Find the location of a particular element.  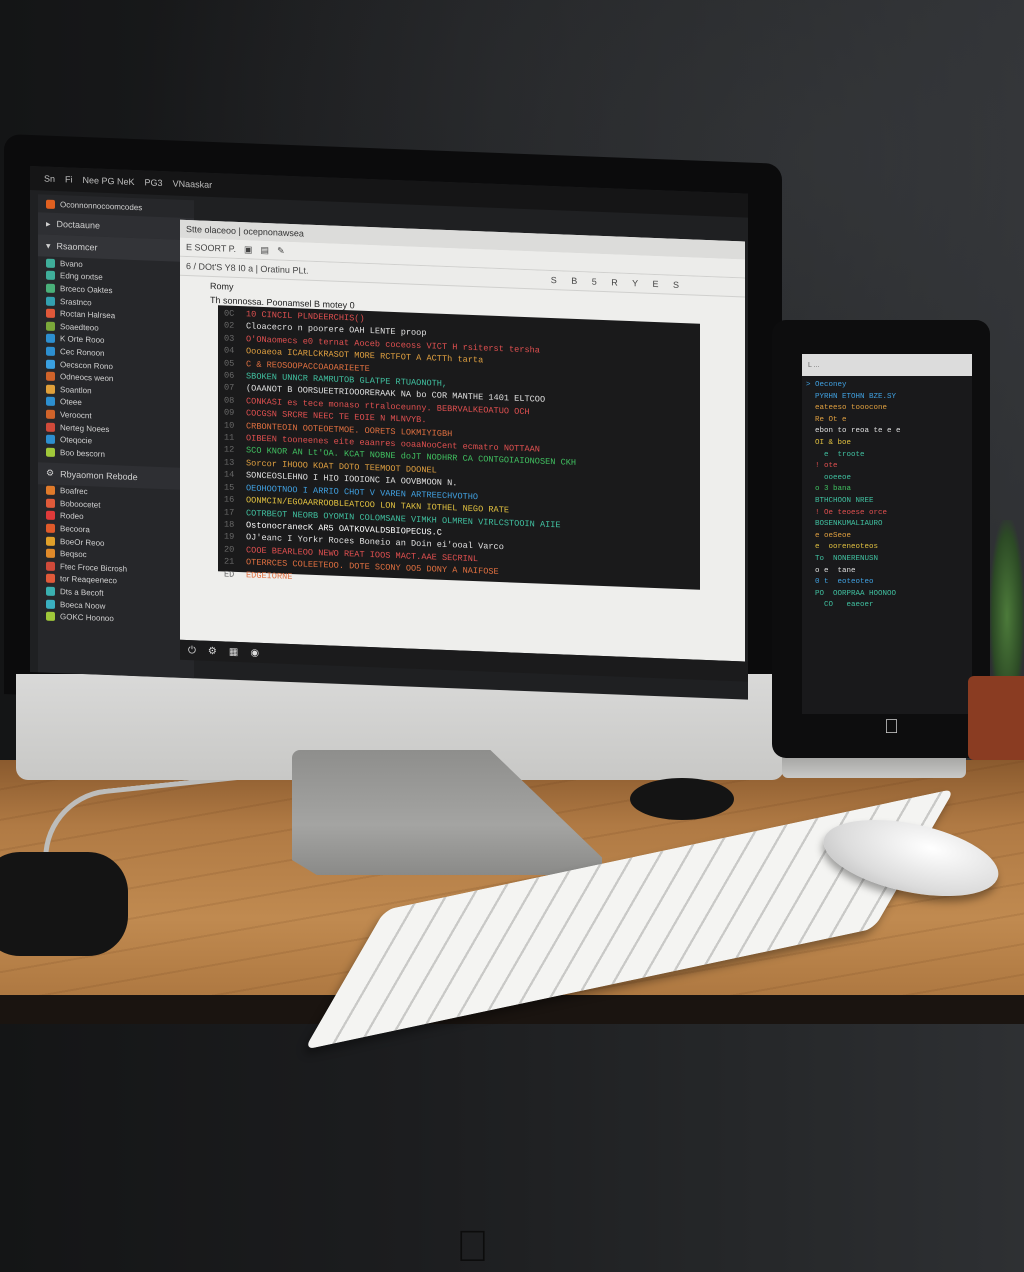

code-line: ! Oe teoese orce is located at coordinates (847, 512).